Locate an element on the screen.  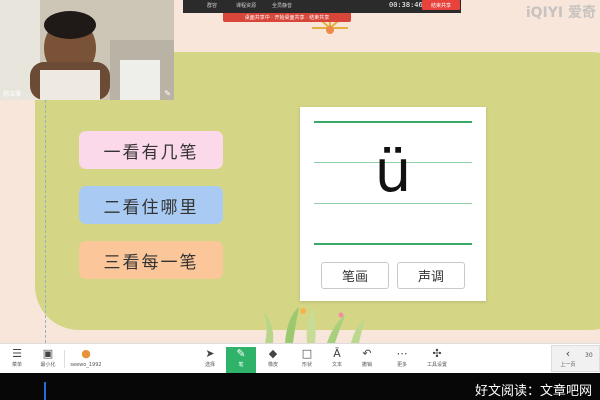
top-bar-item-group: 群容 is located at coordinates (212, 5).